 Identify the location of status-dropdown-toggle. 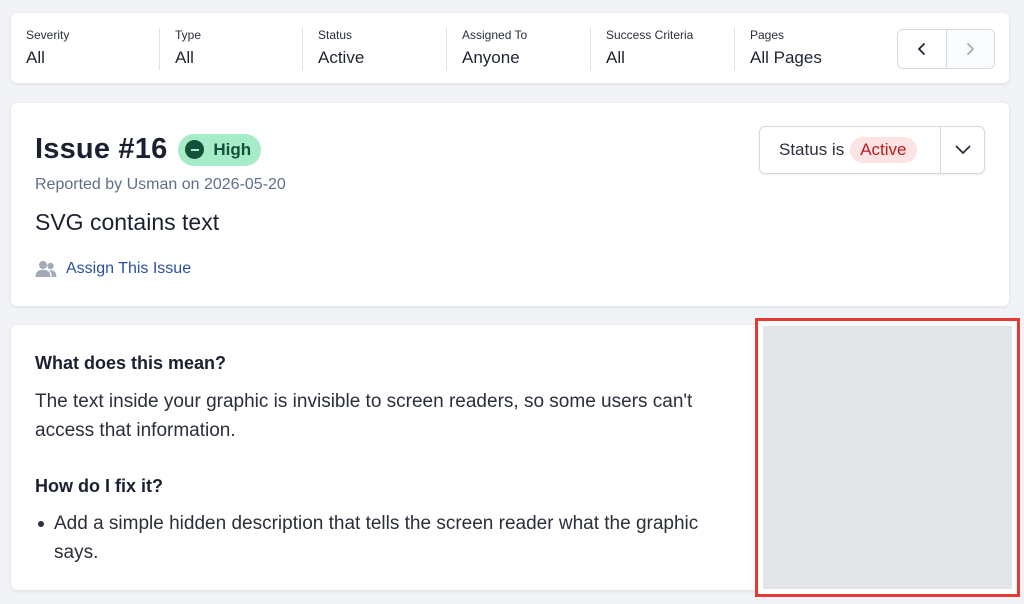
(962, 150).